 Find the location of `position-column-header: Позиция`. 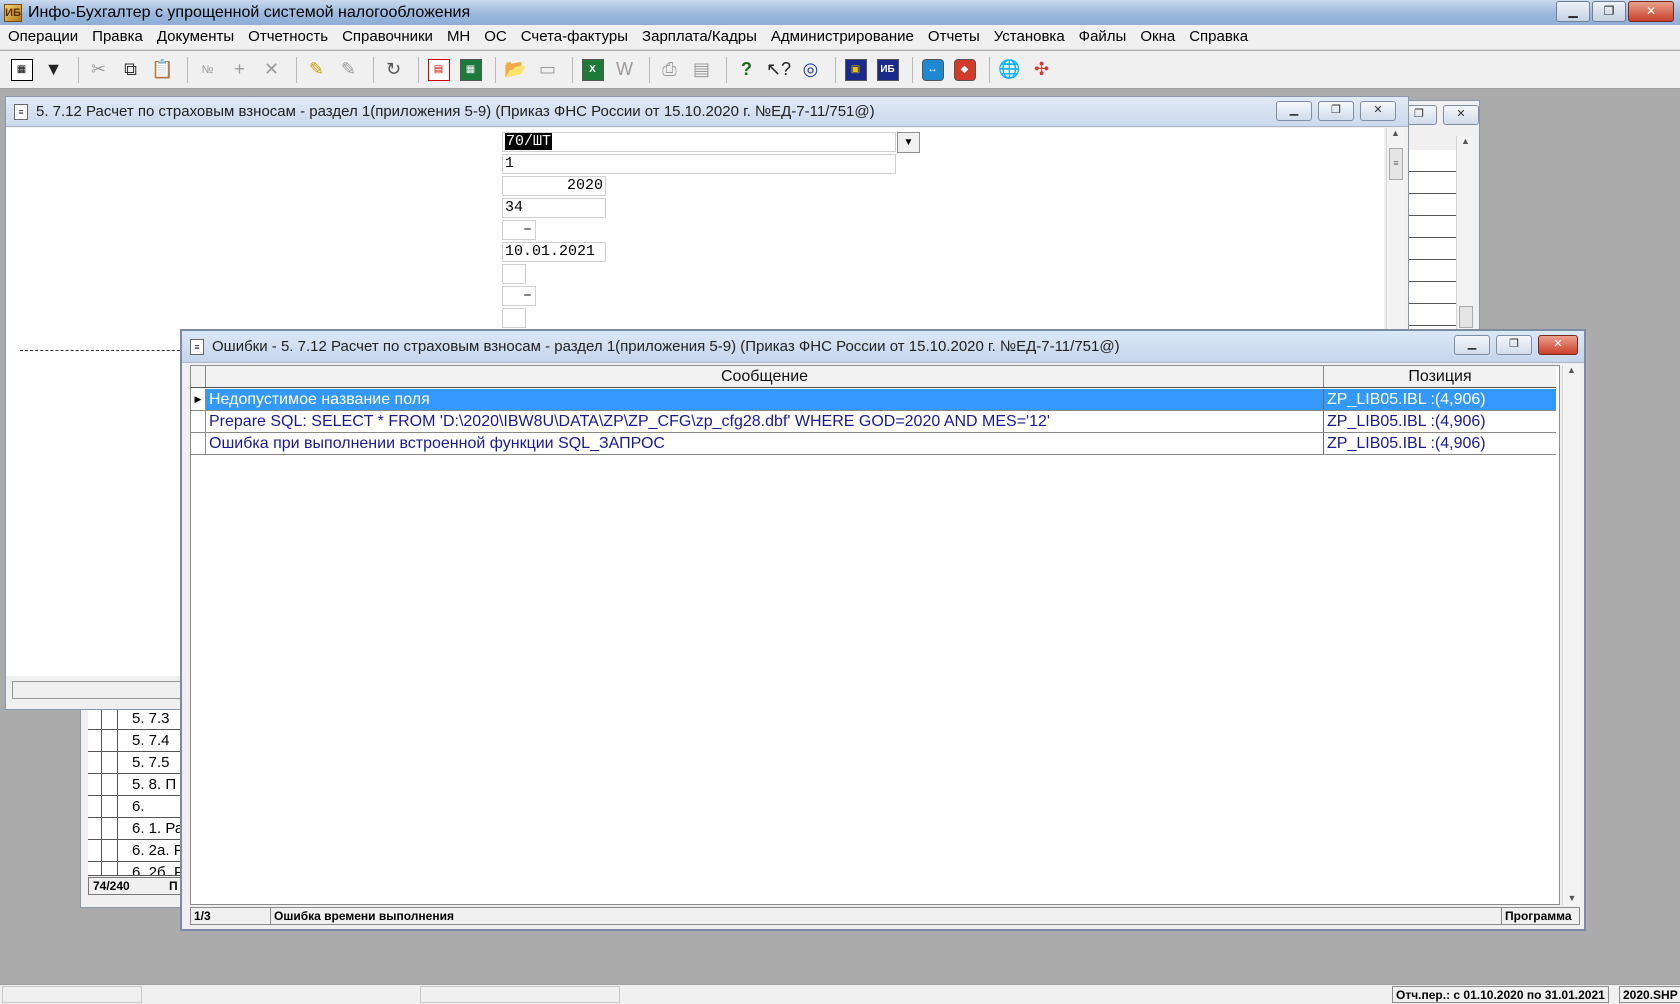

position-column-header: Позиция is located at coordinates (1440, 376).